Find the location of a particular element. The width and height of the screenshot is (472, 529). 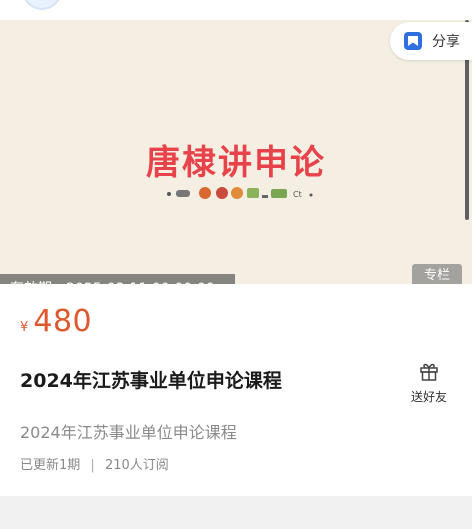

gift-label: 送好友 is located at coordinates (428, 397).